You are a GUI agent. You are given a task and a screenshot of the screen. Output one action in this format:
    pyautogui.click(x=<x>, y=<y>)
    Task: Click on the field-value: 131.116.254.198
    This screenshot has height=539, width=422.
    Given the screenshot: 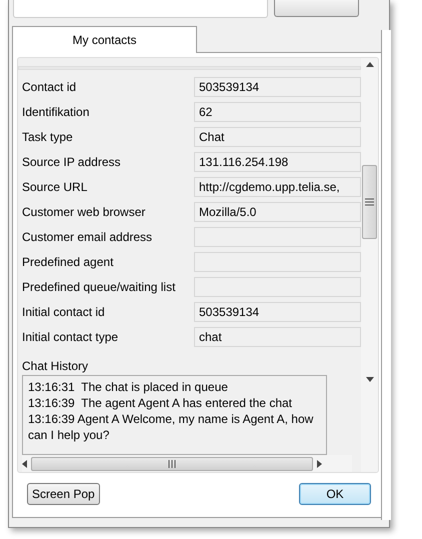 What is the action you would take?
    pyautogui.click(x=277, y=162)
    